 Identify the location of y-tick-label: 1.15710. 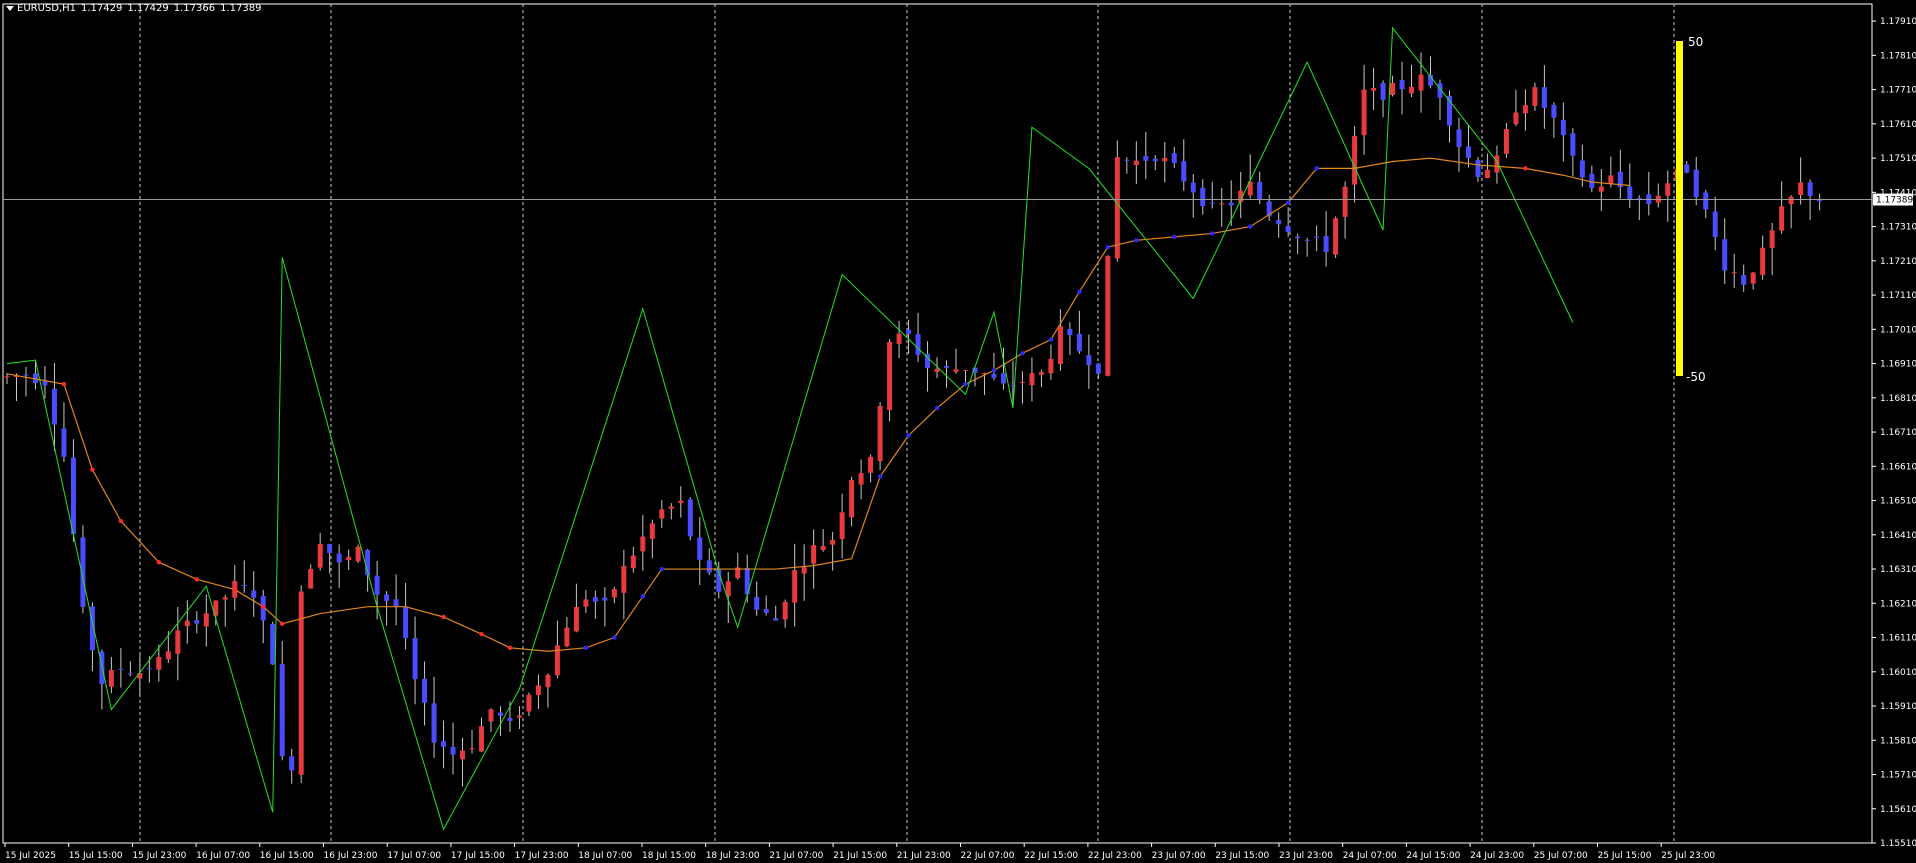
(1898, 776).